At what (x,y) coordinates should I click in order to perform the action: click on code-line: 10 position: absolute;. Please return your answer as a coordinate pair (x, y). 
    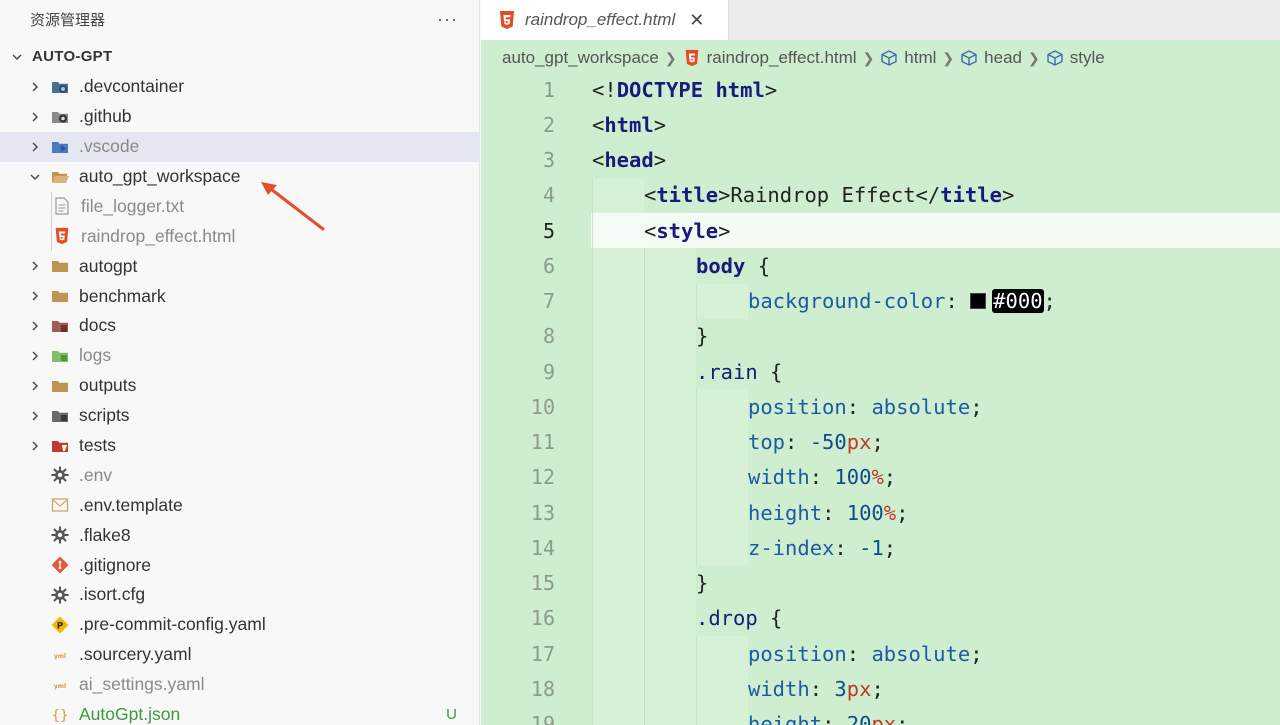
    Looking at the image, I should click on (880, 407).